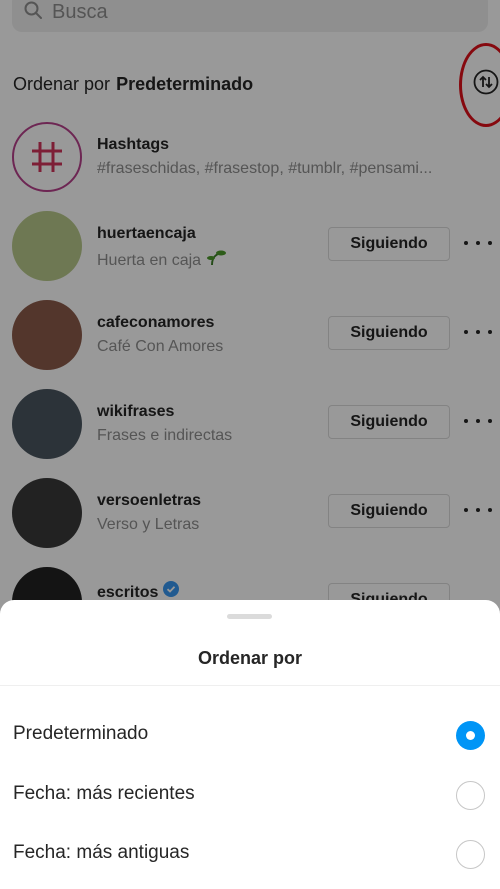 This screenshot has height=889, width=500. What do you see at coordinates (250, 733) in the screenshot?
I see `sort-option-default: Predeterminado` at bounding box center [250, 733].